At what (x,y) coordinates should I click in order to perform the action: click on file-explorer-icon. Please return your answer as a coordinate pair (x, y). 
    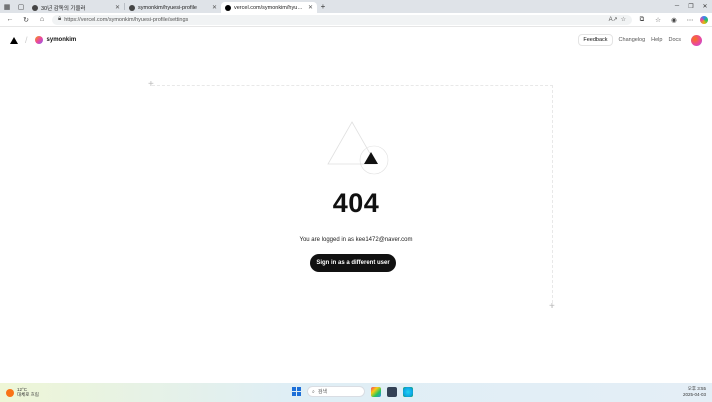
    Looking at the image, I should click on (392, 391).